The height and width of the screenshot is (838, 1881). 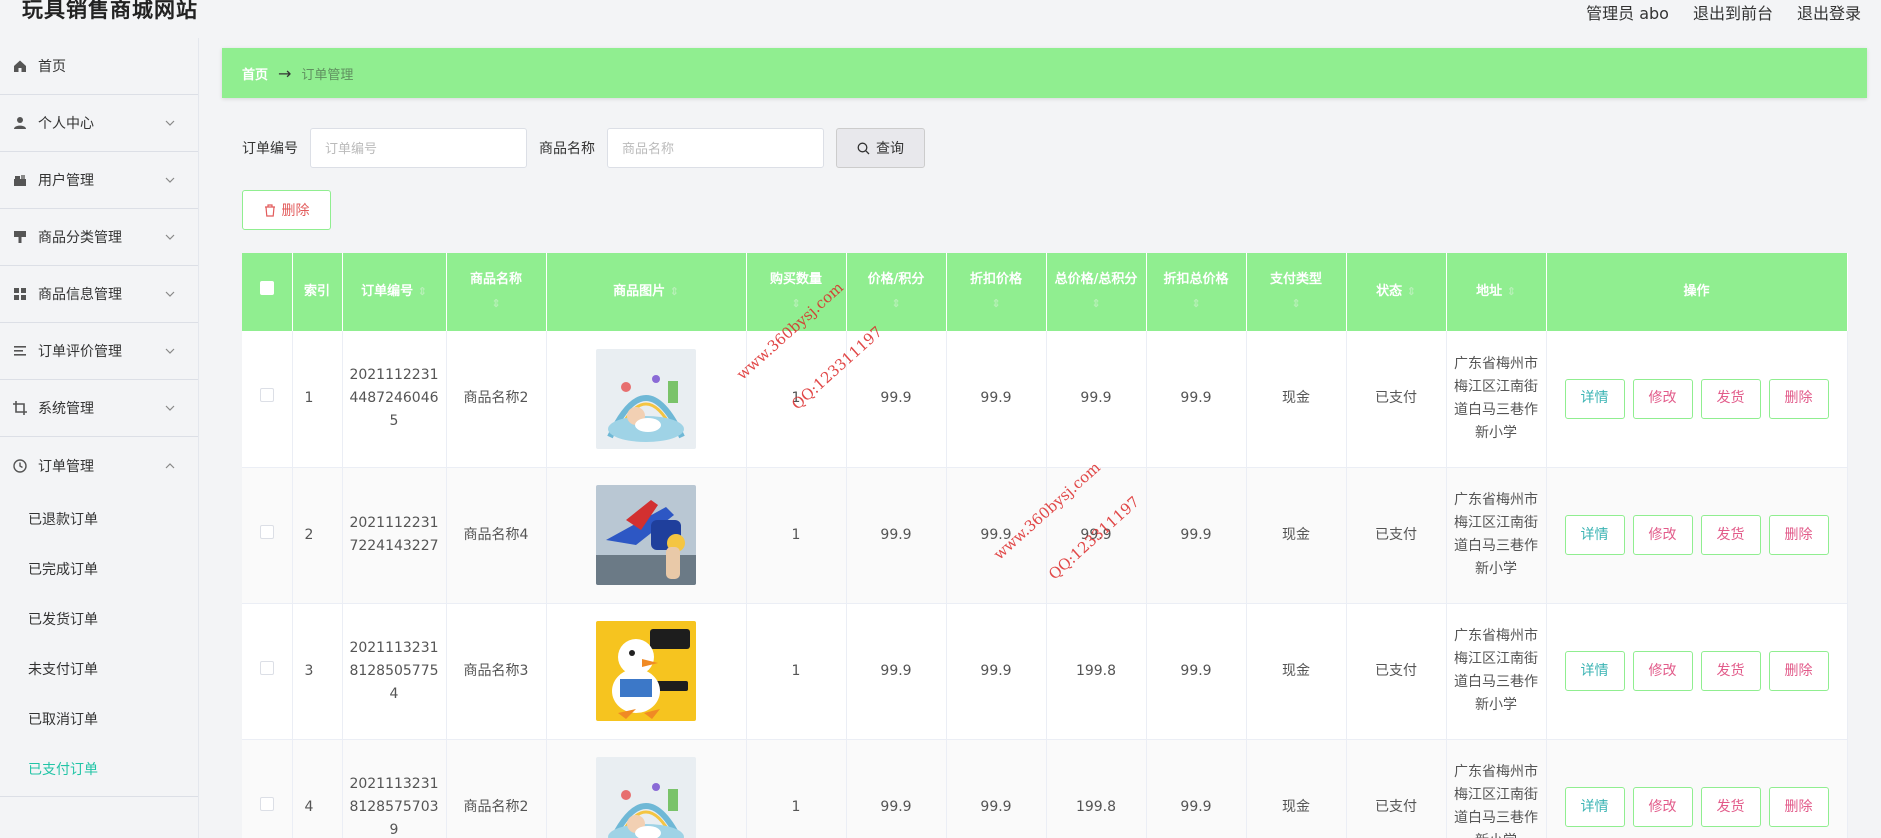 I want to click on product-name-input, so click(x=715, y=148).